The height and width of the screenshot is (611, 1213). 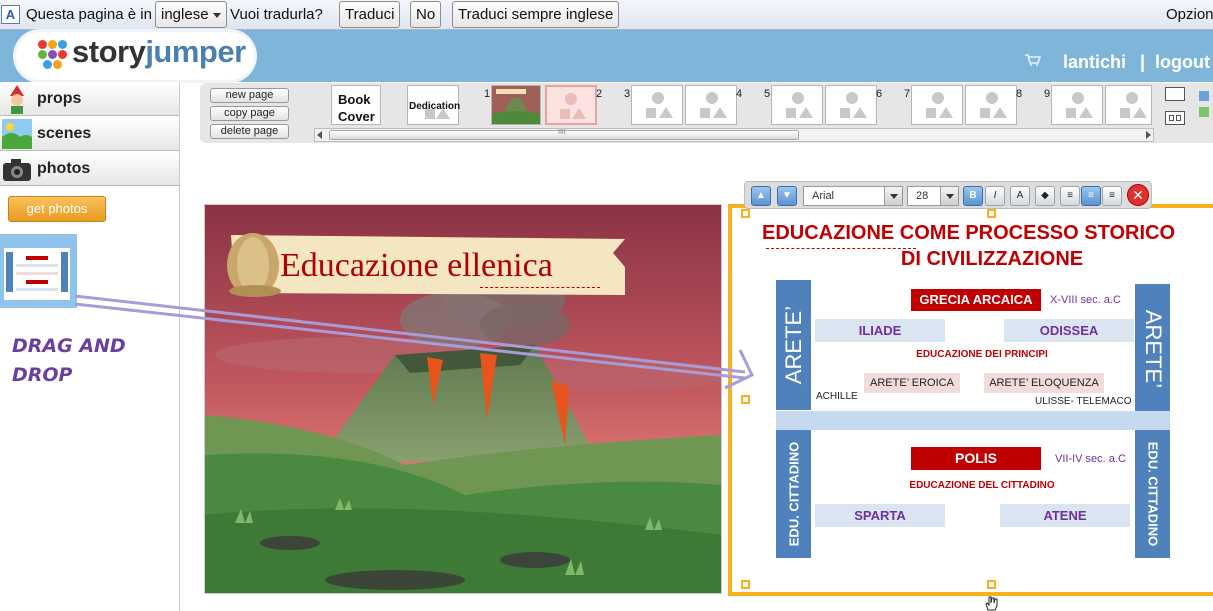 What do you see at coordinates (995, 196) in the screenshot?
I see `italic-button: I` at bounding box center [995, 196].